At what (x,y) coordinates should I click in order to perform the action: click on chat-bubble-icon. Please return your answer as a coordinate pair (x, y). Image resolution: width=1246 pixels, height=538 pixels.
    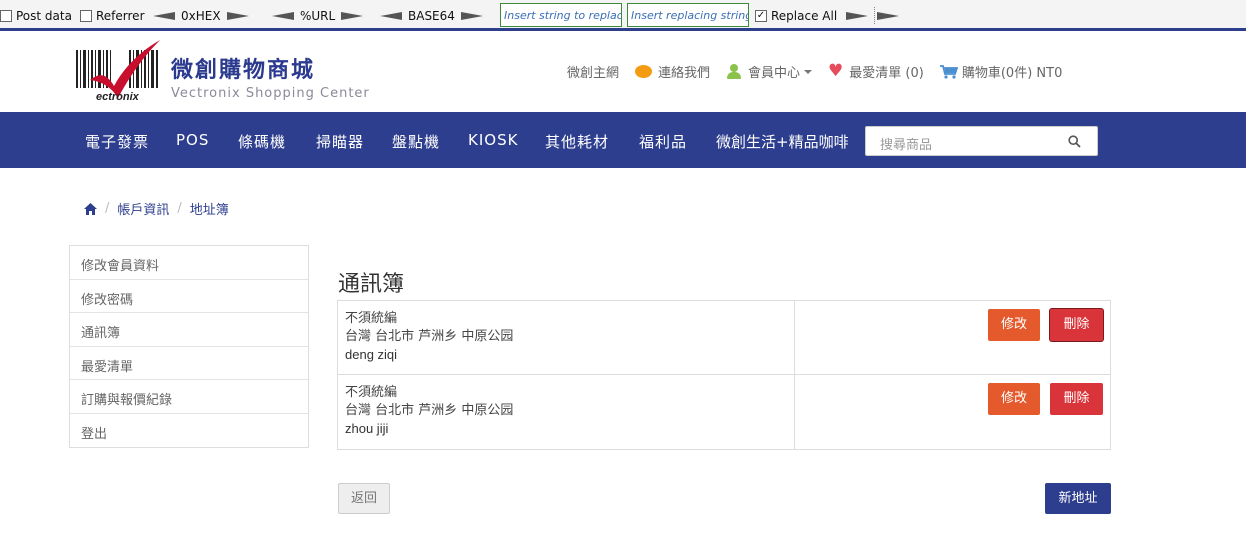
    Looking at the image, I should click on (644, 71).